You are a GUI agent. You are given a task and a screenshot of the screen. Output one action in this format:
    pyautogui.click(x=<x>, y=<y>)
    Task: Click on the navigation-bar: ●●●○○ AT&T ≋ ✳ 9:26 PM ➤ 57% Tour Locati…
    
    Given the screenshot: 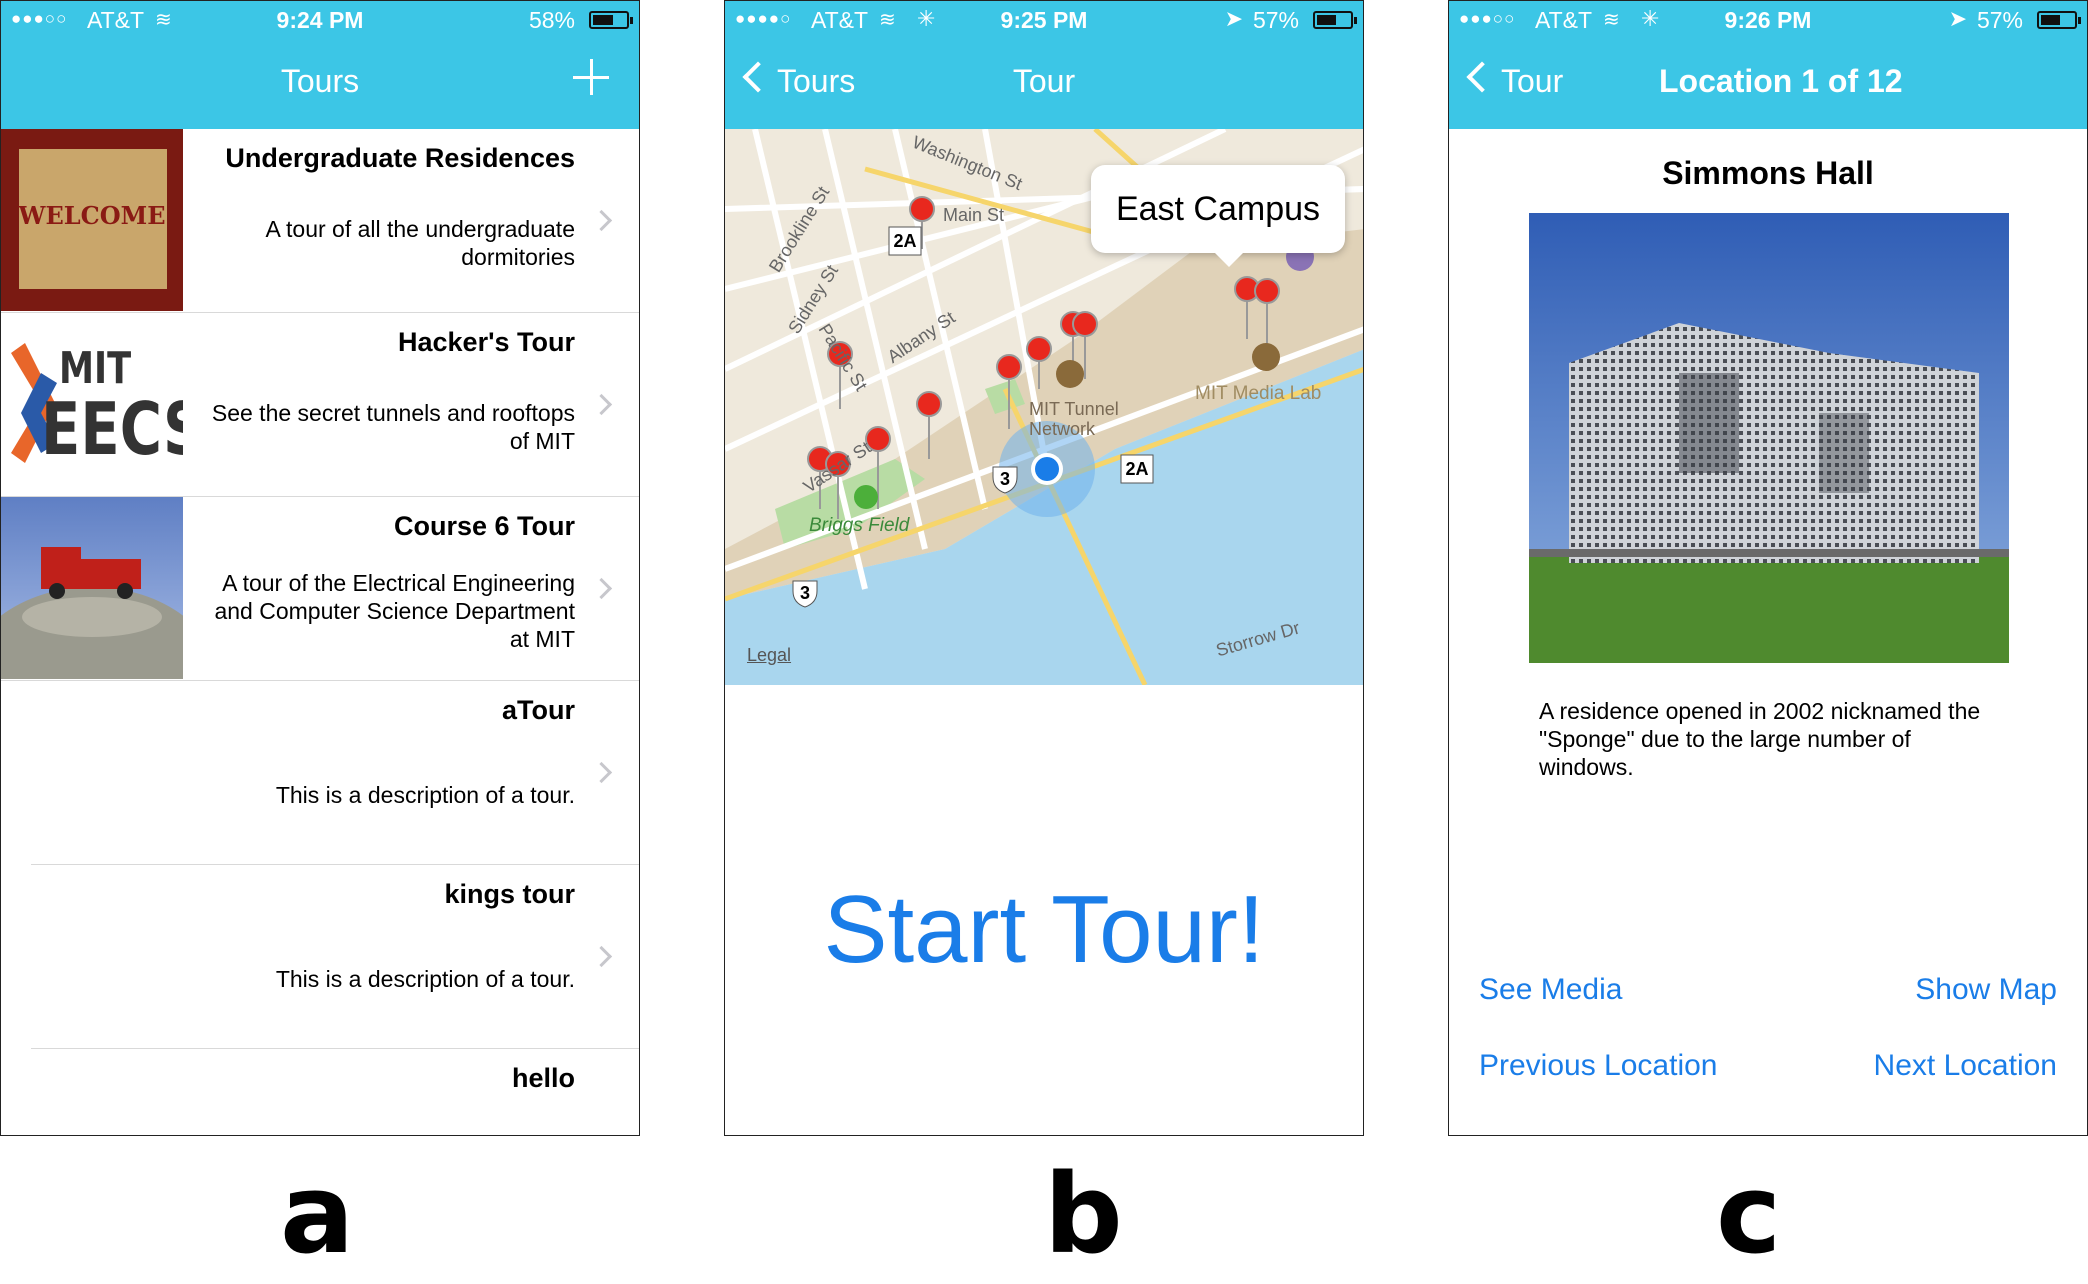 What is the action you would take?
    pyautogui.click(x=1768, y=65)
    